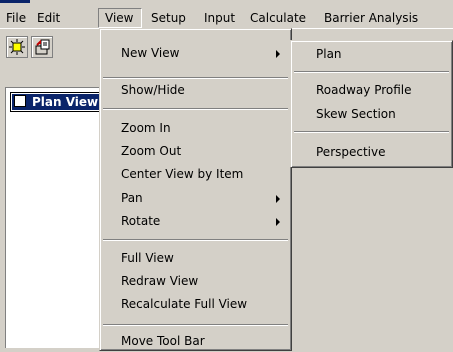 The image size is (453, 352). I want to click on menu-item-zoom-out-label: Zoom Out, so click(151, 151).